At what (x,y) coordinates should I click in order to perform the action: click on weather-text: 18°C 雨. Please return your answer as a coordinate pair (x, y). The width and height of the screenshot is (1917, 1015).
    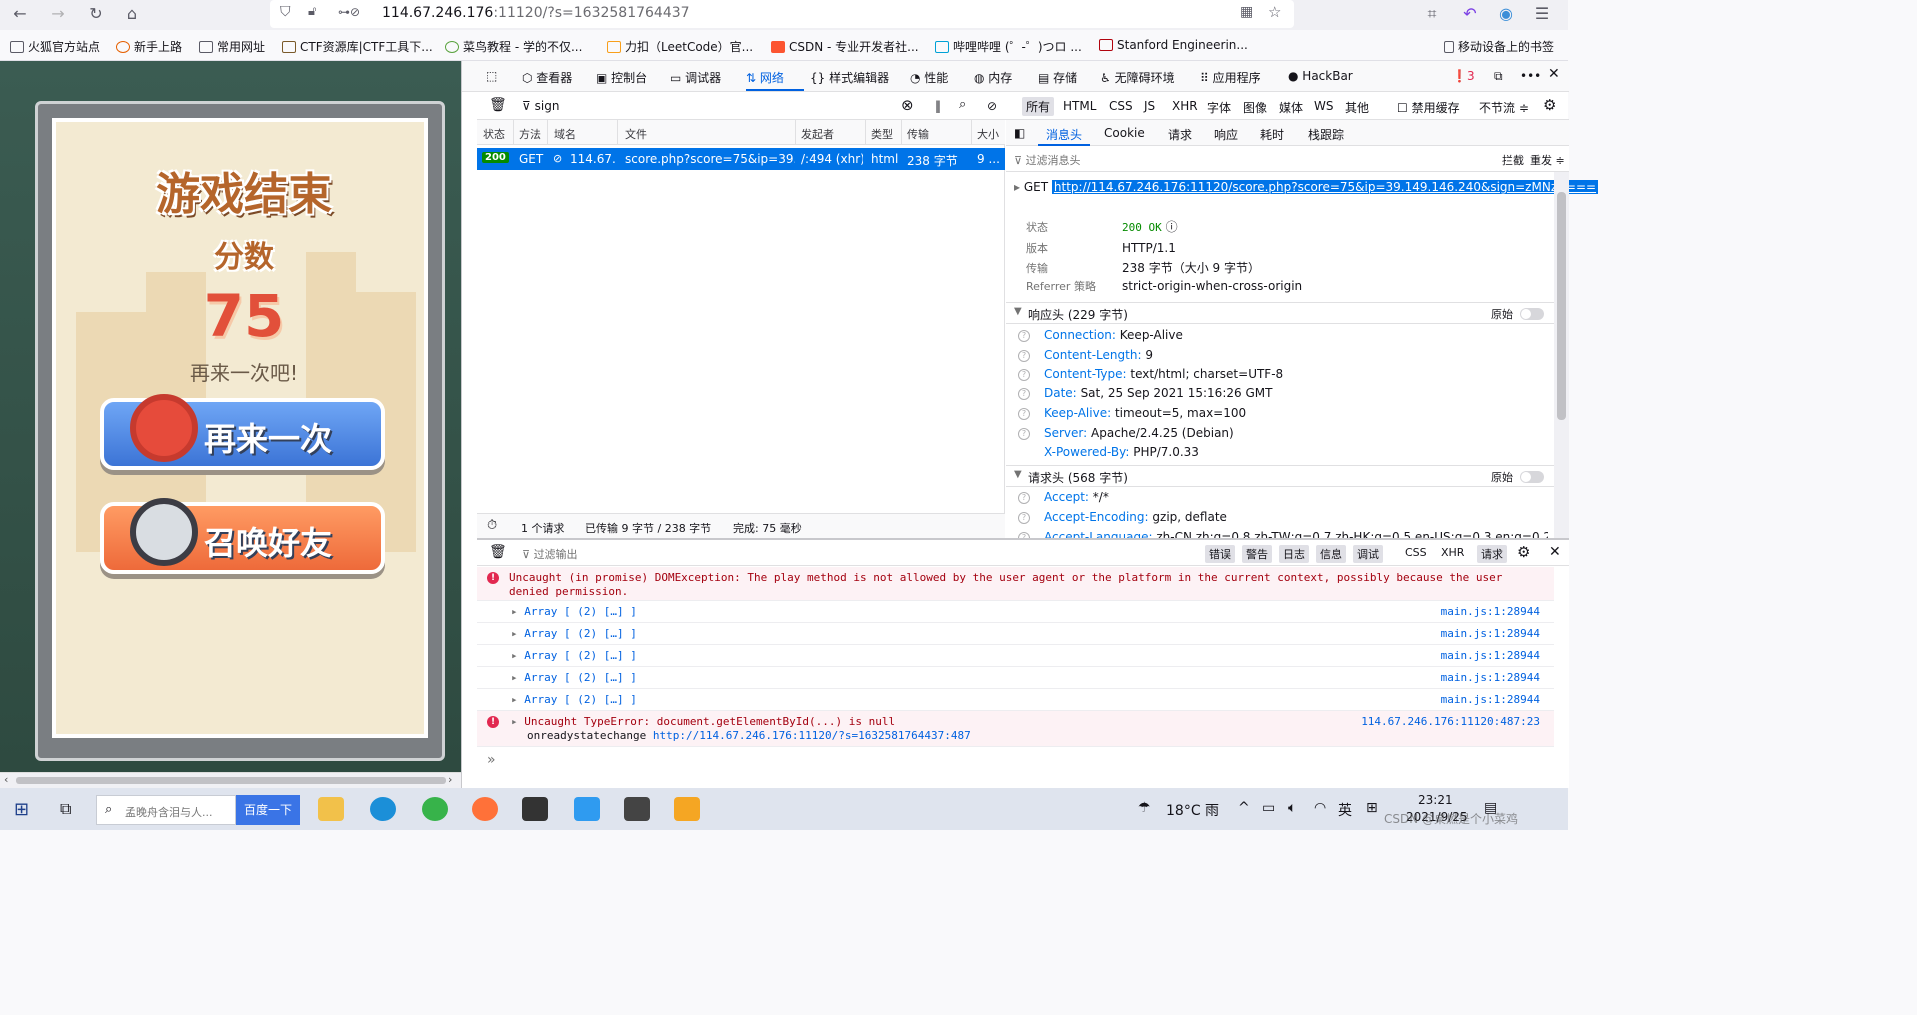
    Looking at the image, I should click on (1192, 810).